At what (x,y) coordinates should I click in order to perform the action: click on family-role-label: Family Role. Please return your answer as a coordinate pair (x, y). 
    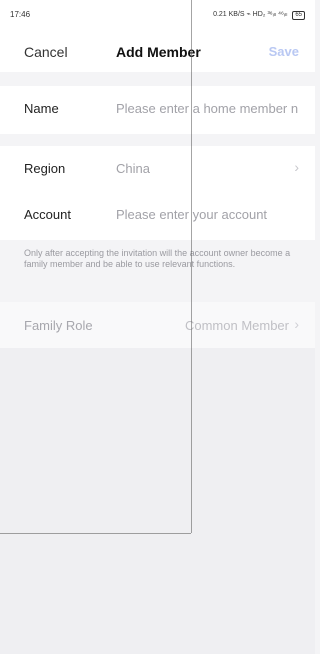
    Looking at the image, I should click on (58, 325).